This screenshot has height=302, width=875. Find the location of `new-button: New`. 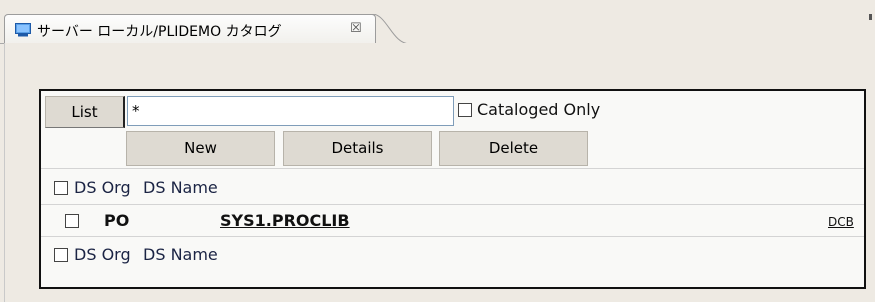

new-button: New is located at coordinates (200, 148).